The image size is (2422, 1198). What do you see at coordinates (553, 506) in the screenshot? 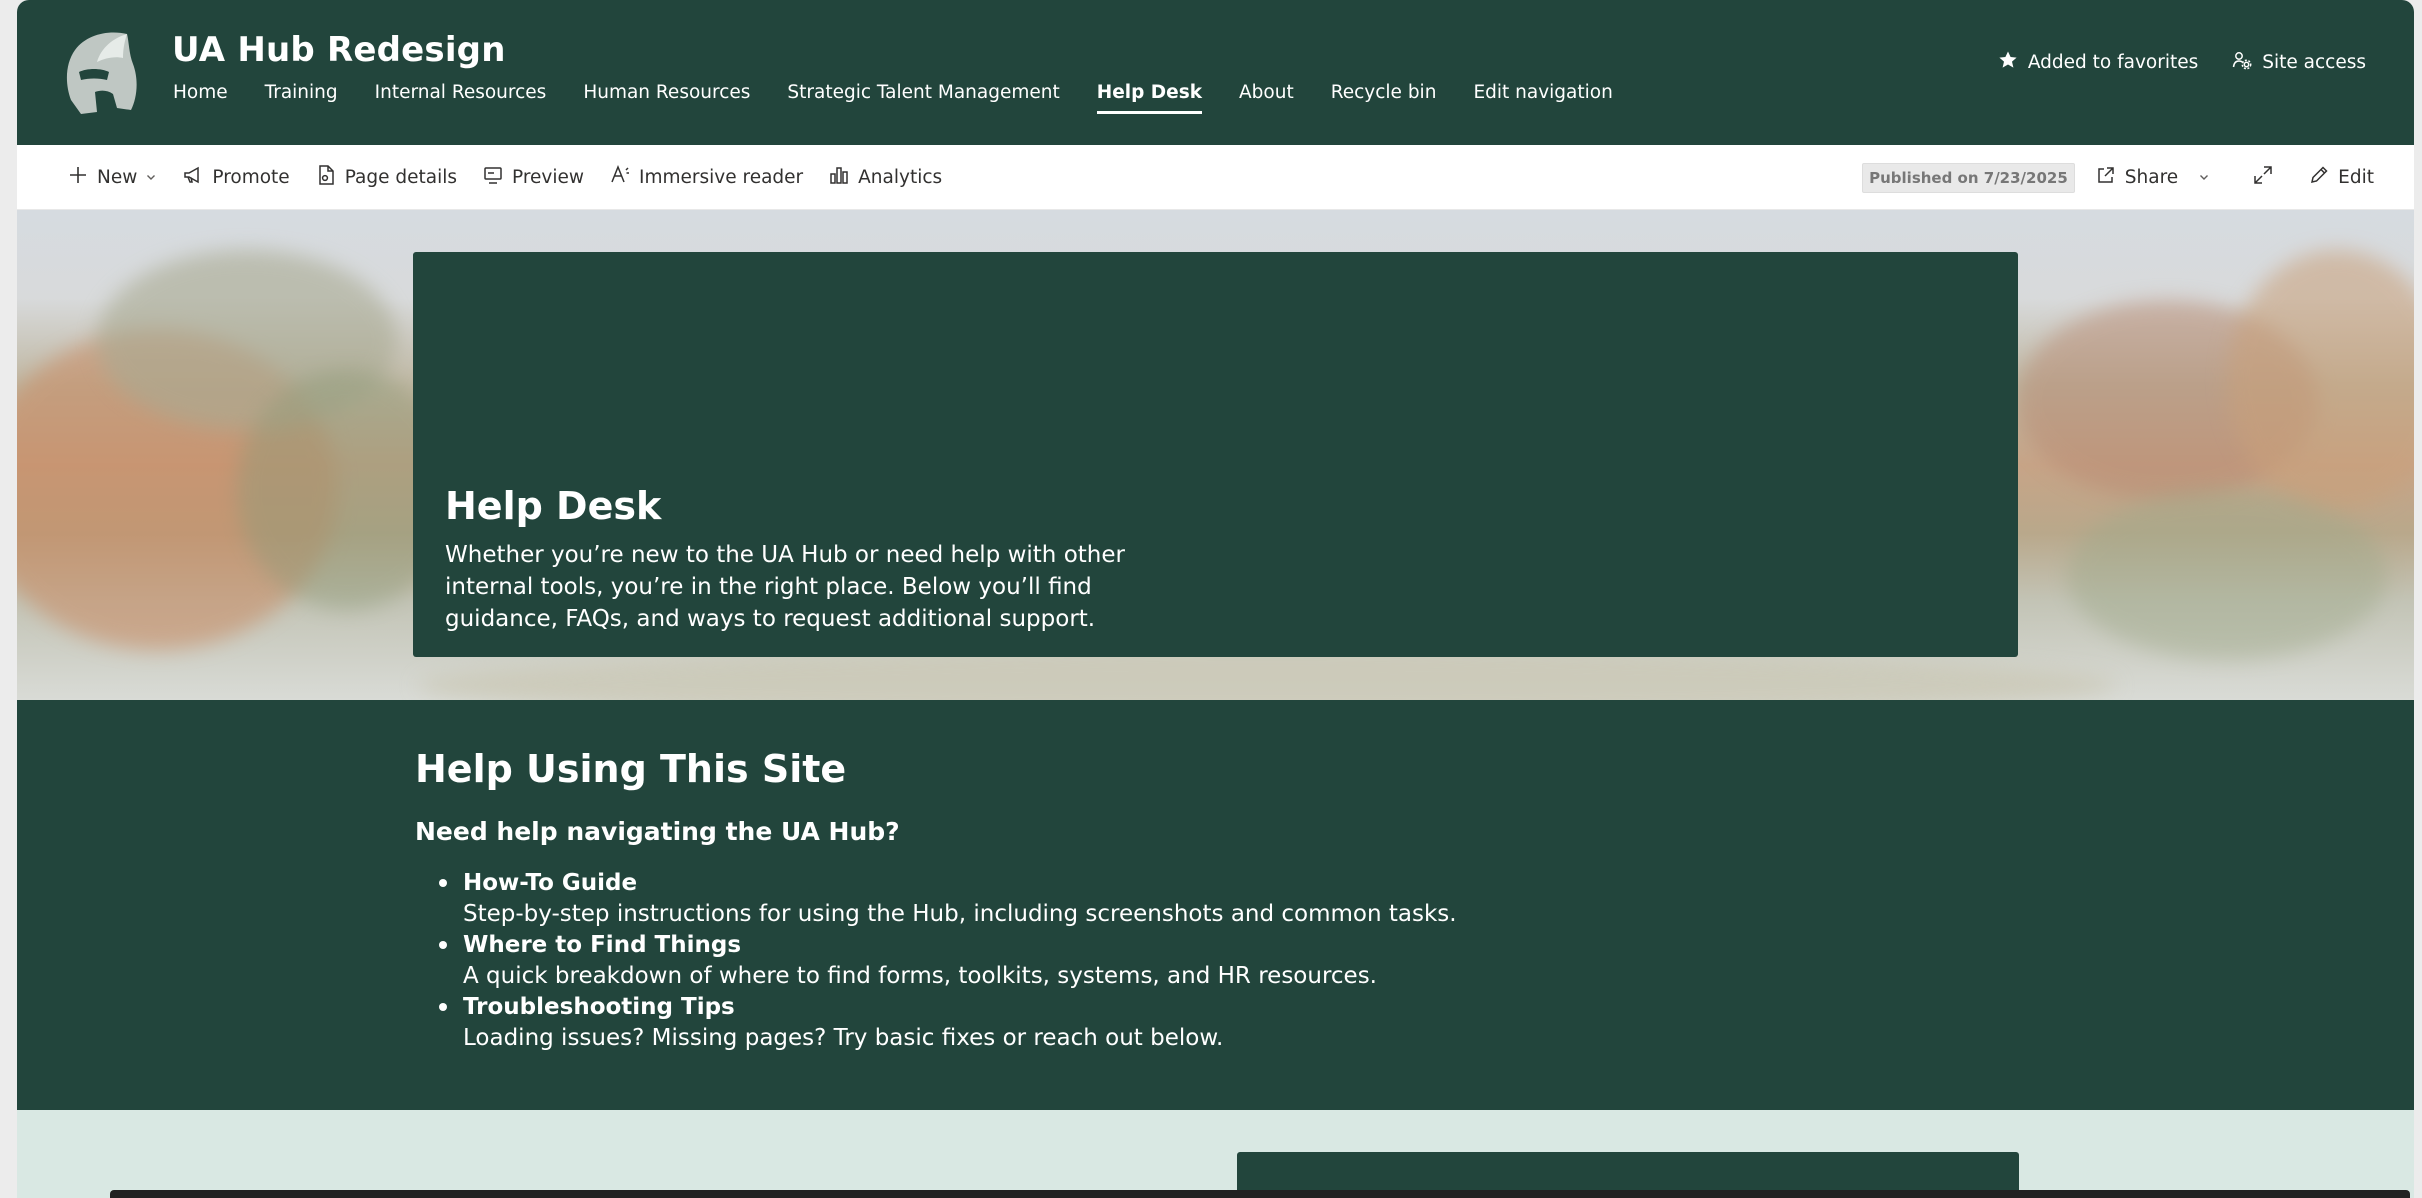
I see `page-title: Help Desk` at bounding box center [553, 506].